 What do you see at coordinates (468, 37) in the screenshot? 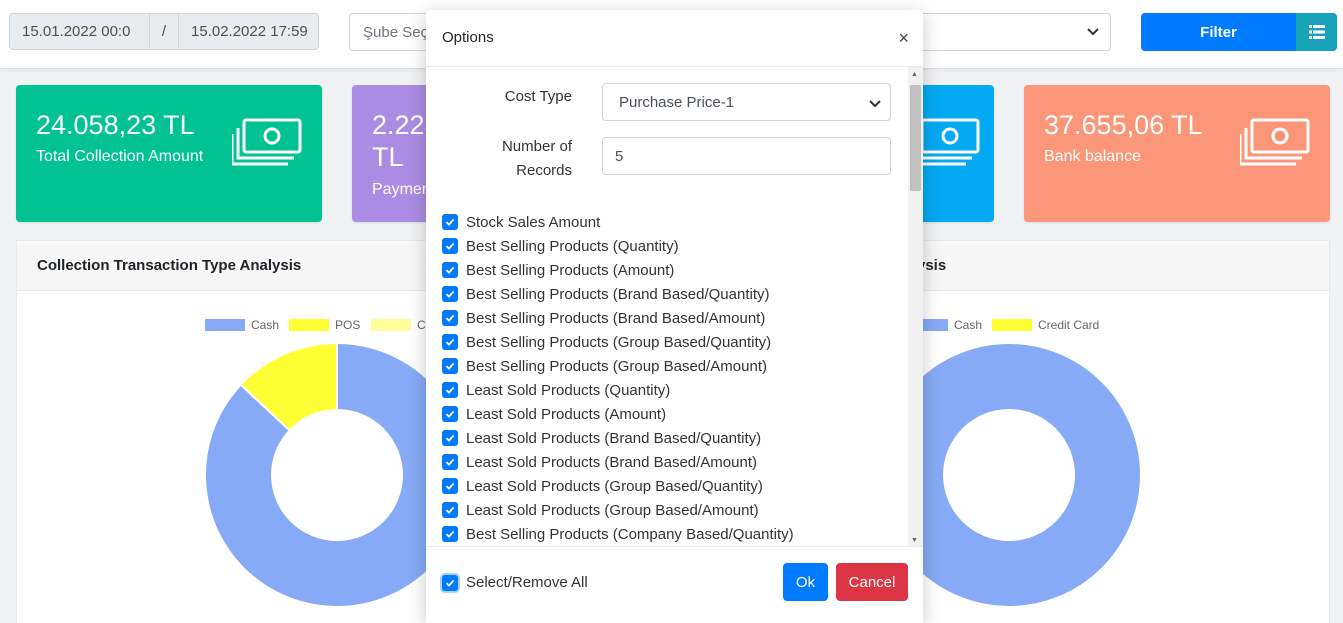
I see `modal-title: Options` at bounding box center [468, 37].